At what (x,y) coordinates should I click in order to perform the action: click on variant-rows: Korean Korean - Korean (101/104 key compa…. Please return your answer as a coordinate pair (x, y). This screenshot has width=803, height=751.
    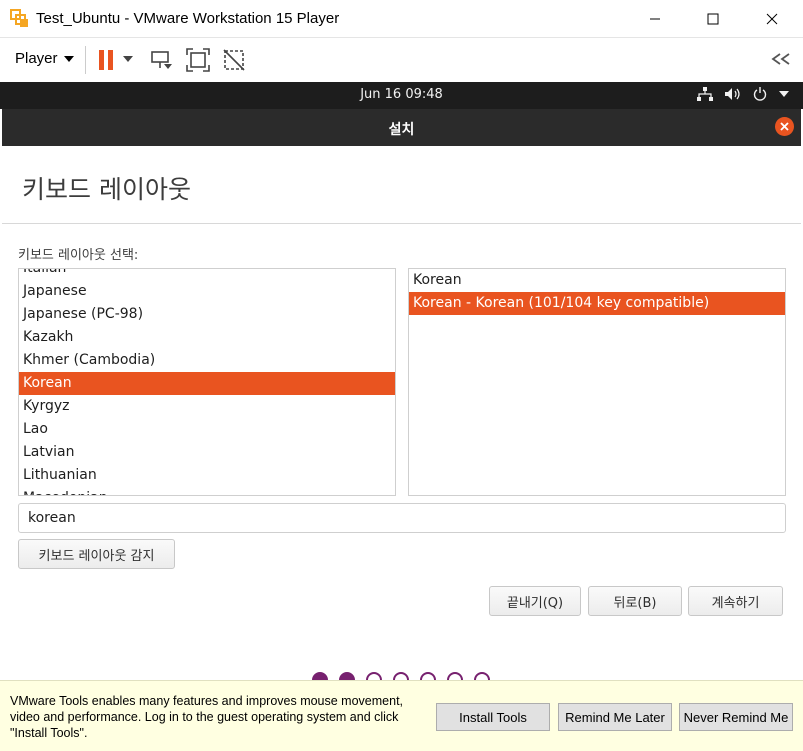
    Looking at the image, I should click on (597, 292).